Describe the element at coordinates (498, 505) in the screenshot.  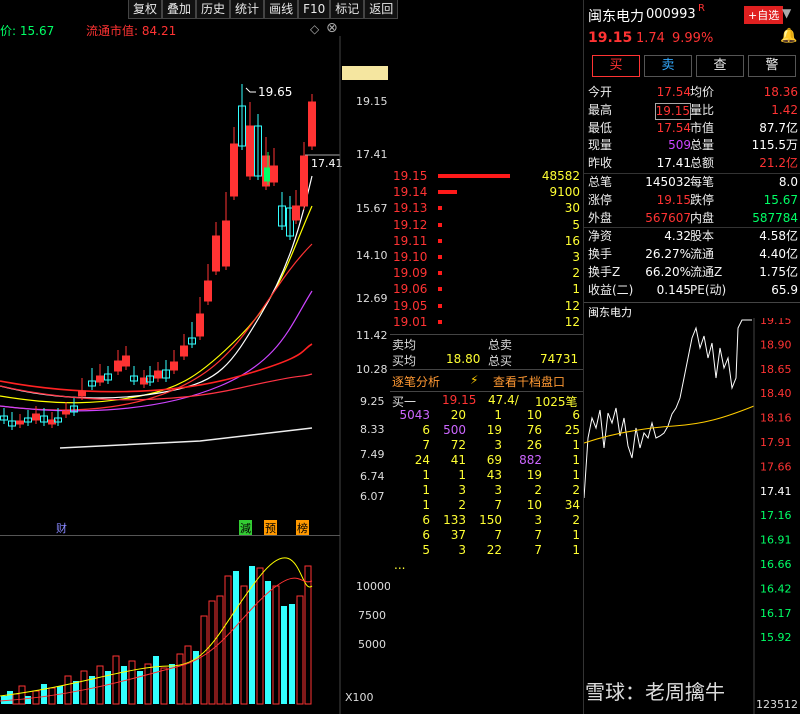
I see `tick-cell: 7` at that location.